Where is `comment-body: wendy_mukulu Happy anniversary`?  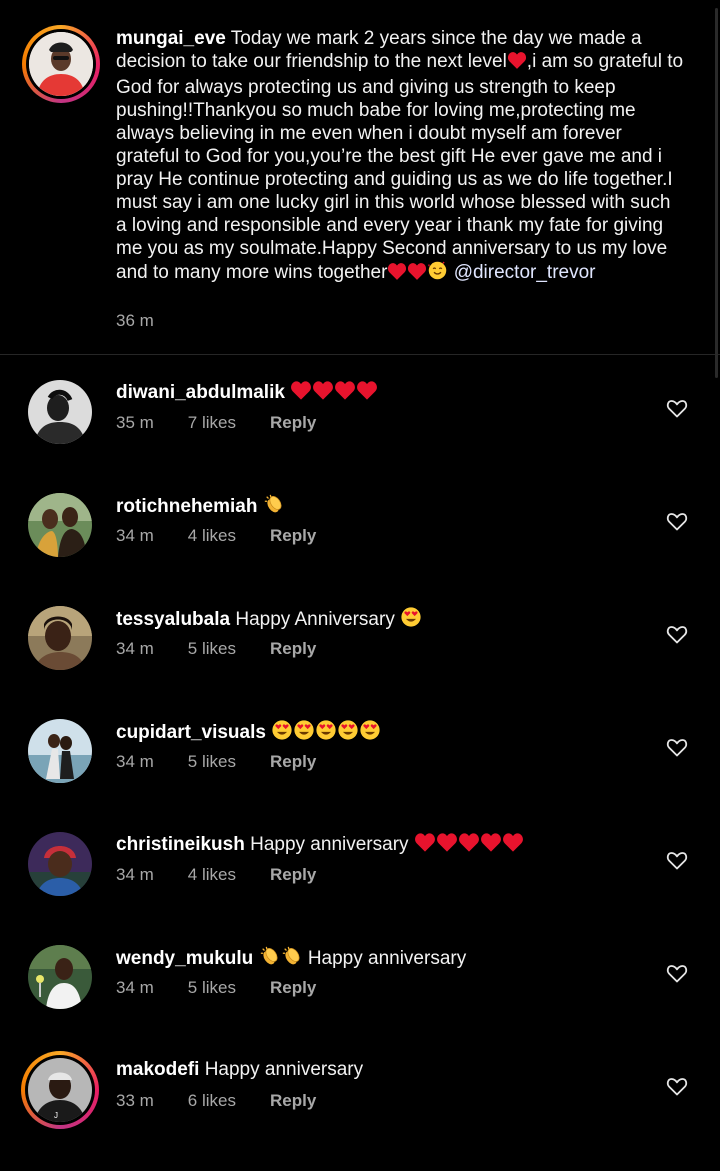 comment-body: wendy_mukulu Happy anniversary is located at coordinates (291, 959).